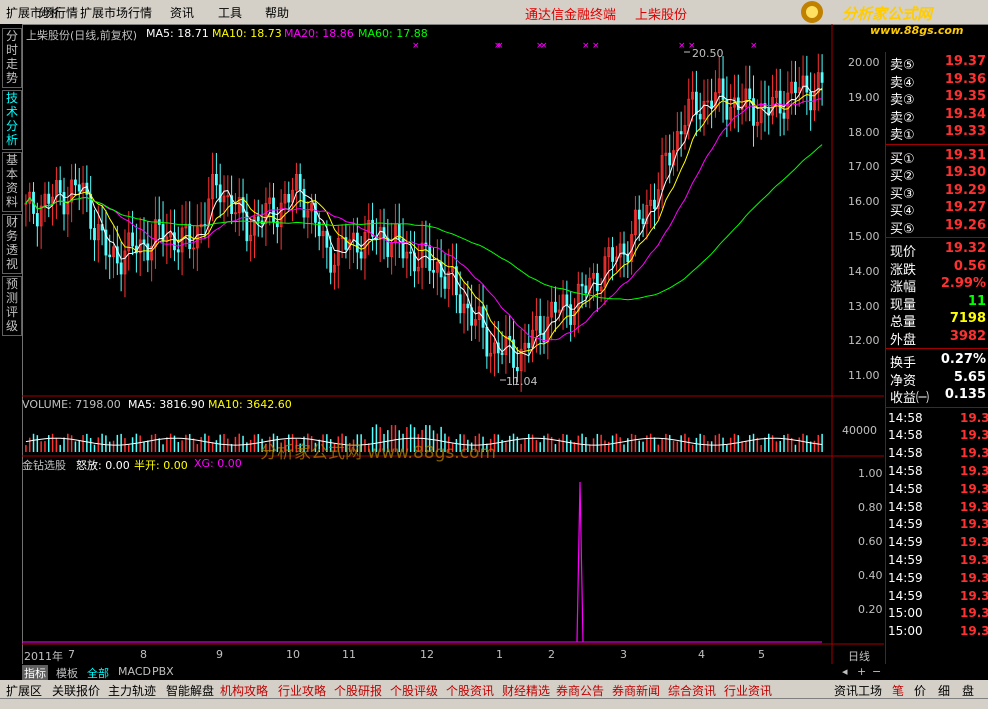 Image resolution: width=988 pixels, height=709 pixels. What do you see at coordinates (938, 303) in the screenshot?
I see `stat-row: 现量 11` at bounding box center [938, 303].